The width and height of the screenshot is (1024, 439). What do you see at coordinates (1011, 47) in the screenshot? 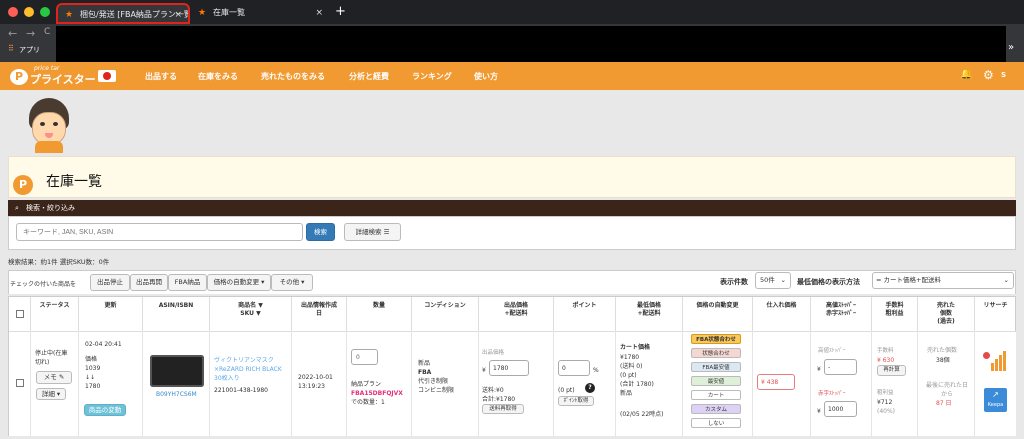
I see `bookmark-overflow-icon: »` at bounding box center [1011, 47].